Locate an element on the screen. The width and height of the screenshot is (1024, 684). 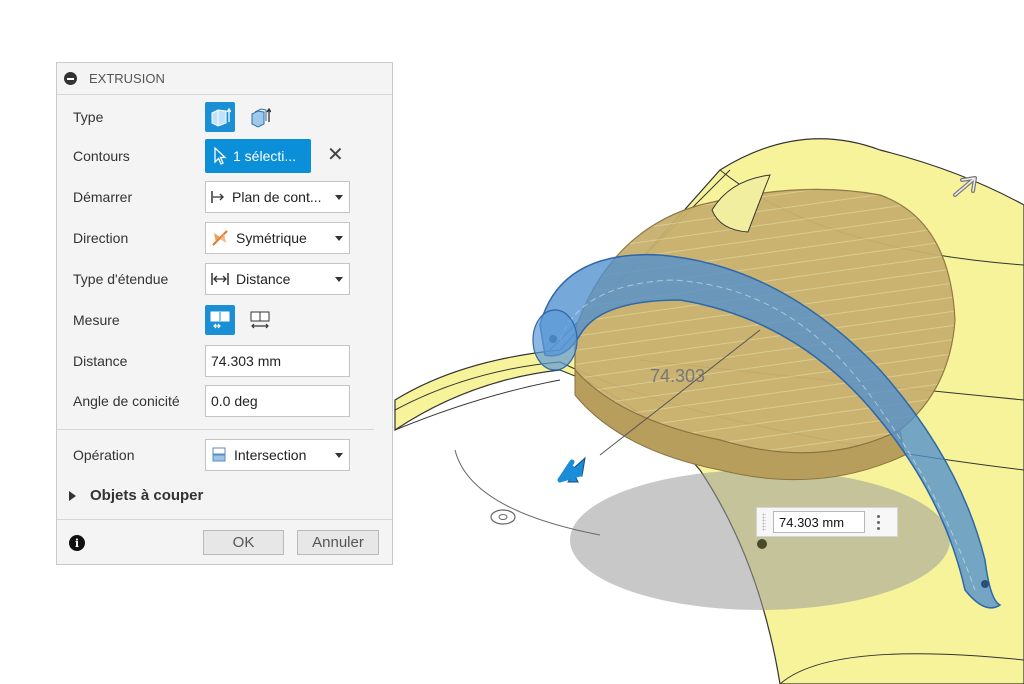
operation-value: Intersection is located at coordinates (270, 455).